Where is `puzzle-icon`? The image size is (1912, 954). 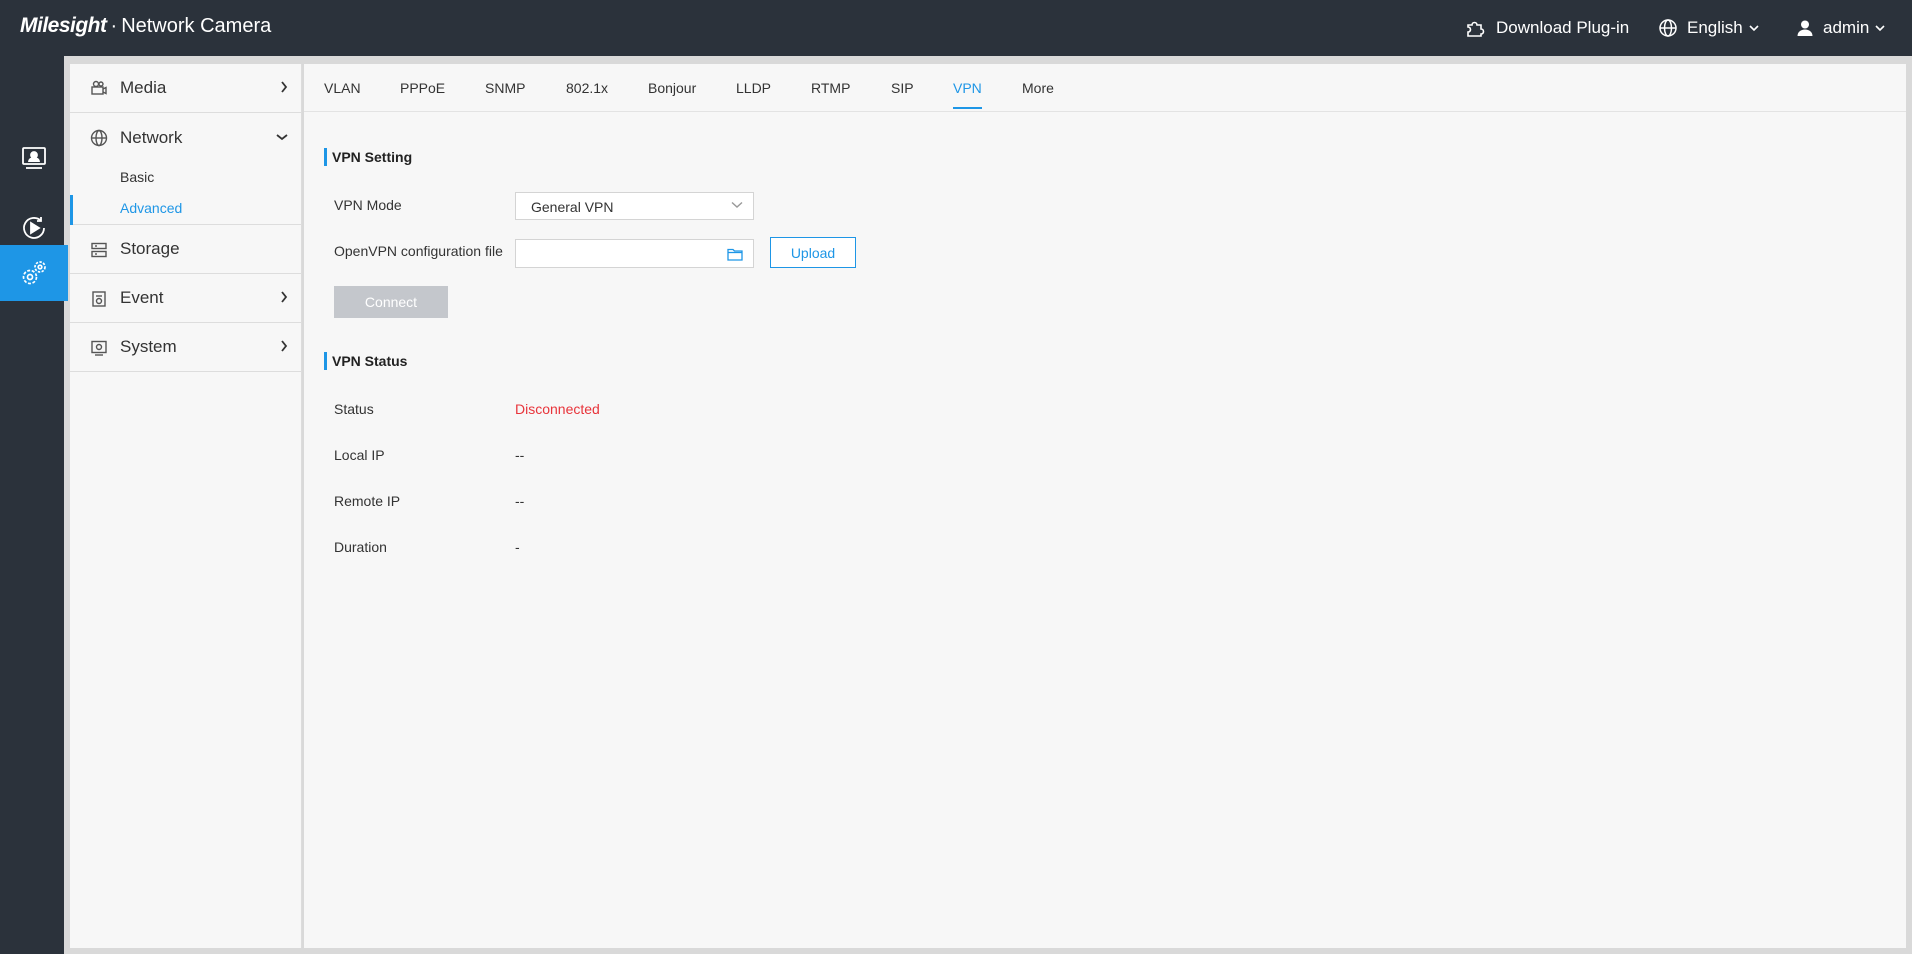 puzzle-icon is located at coordinates (1476, 29).